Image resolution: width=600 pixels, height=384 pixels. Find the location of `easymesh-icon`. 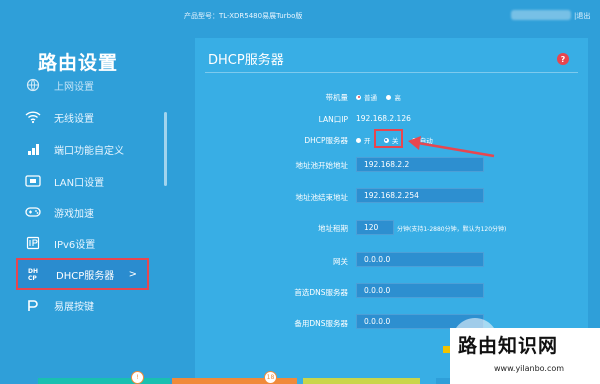

easymesh-icon is located at coordinates (33, 305).